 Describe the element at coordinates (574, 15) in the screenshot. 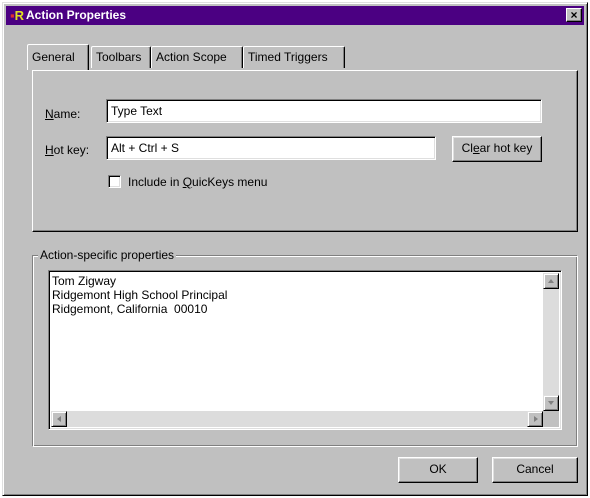

I see `close-button: ×` at that location.